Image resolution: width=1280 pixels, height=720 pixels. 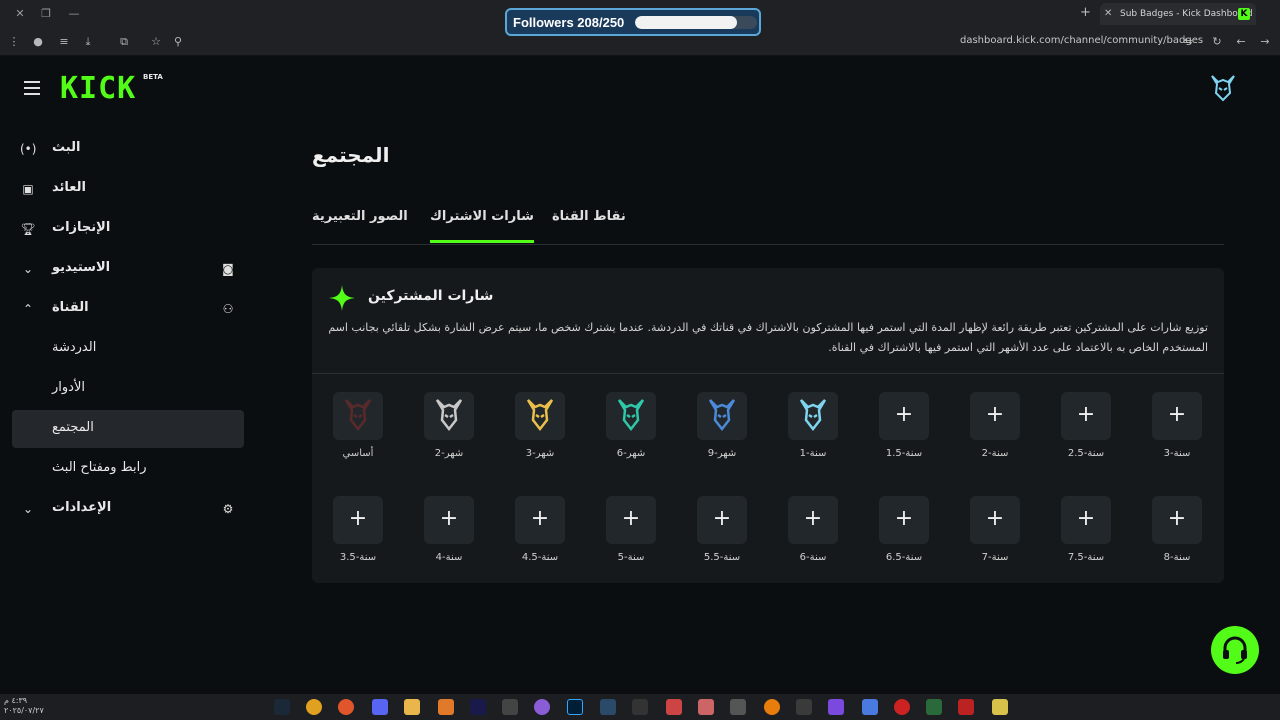 What do you see at coordinates (24, 706) in the screenshot?
I see `system-clock: ٤:٣٩ م ٢٠٢٥/٠٧/٢٧` at bounding box center [24, 706].